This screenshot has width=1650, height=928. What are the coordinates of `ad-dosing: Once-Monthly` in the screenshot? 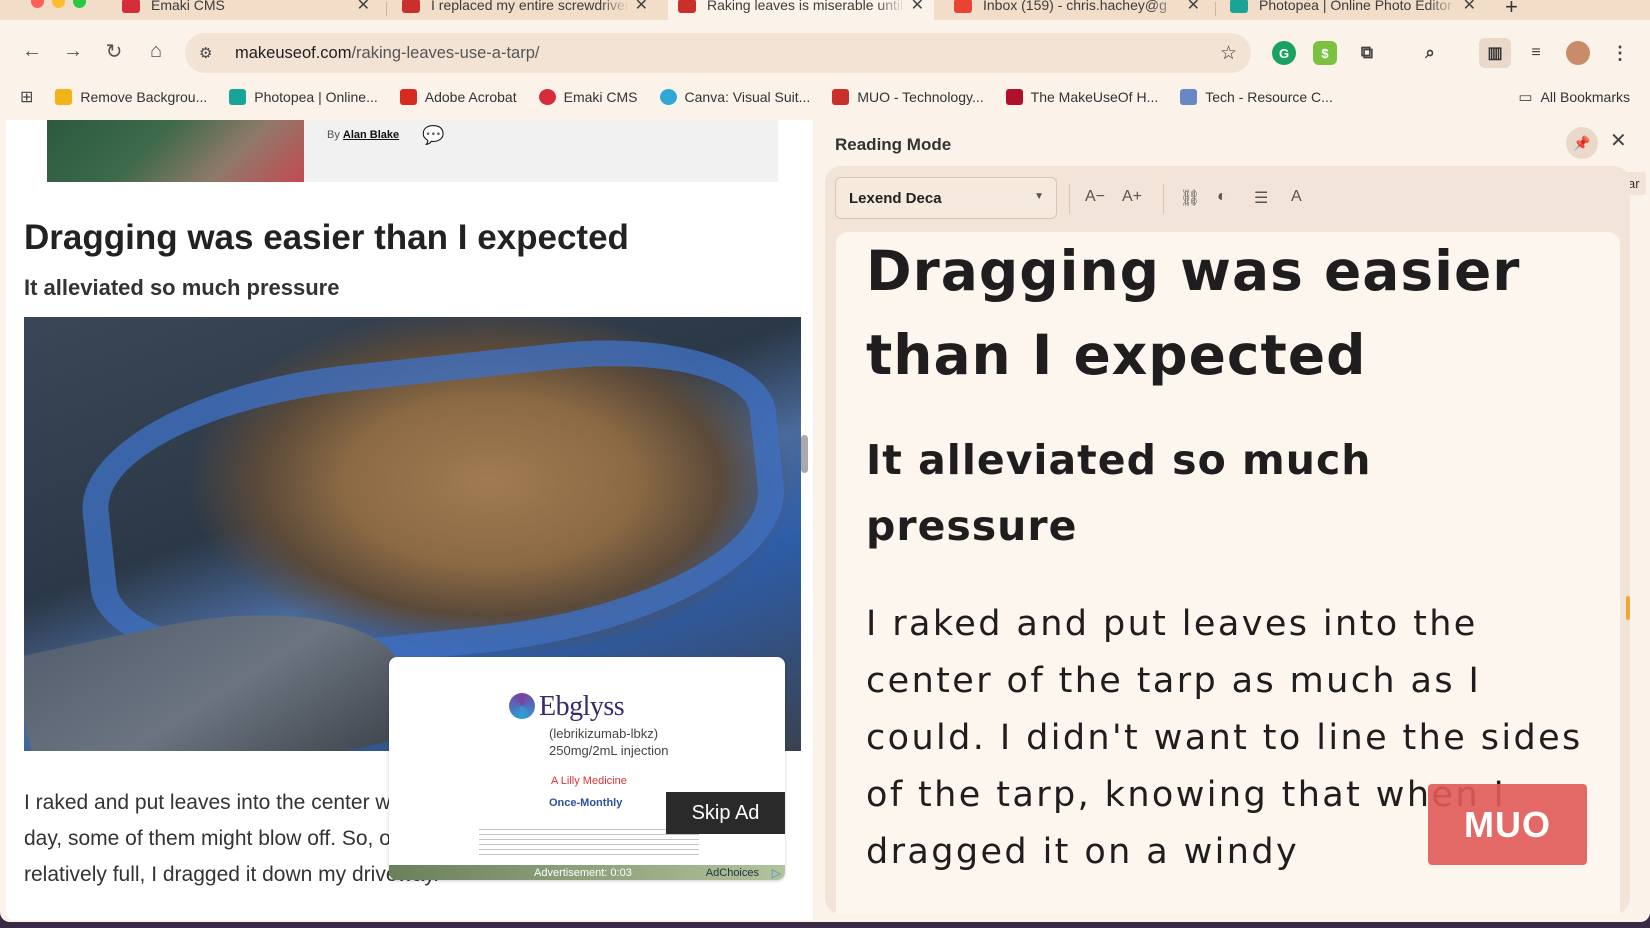 It's located at (586, 803).